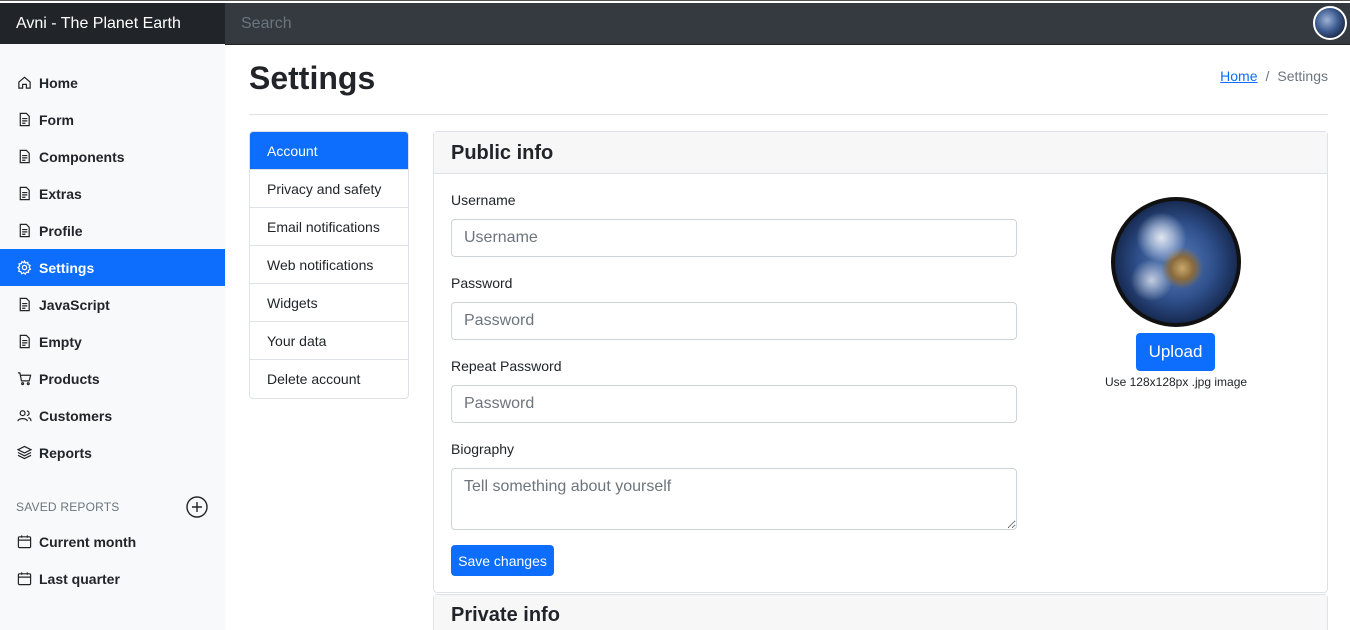  I want to click on divider, so click(788, 114).